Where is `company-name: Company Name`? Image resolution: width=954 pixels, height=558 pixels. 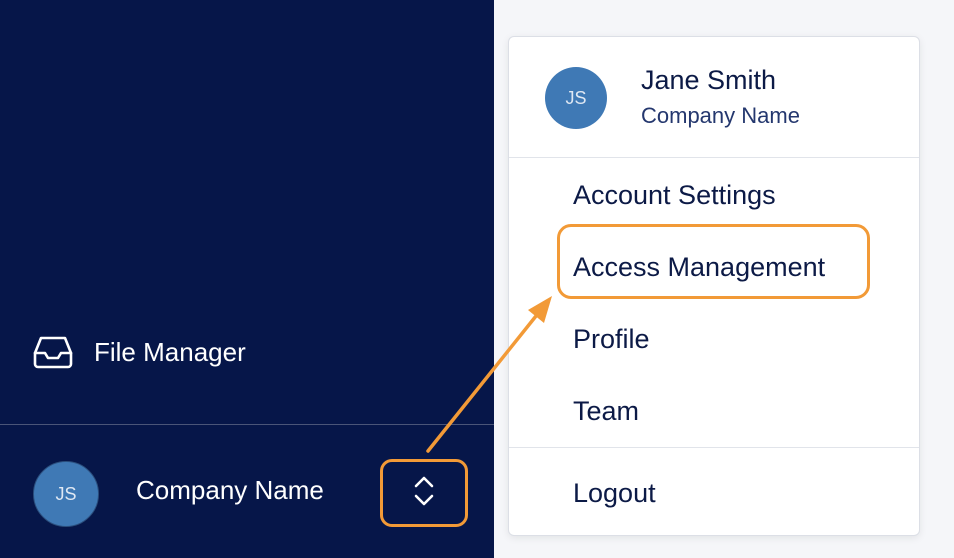
company-name: Company Name is located at coordinates (230, 490).